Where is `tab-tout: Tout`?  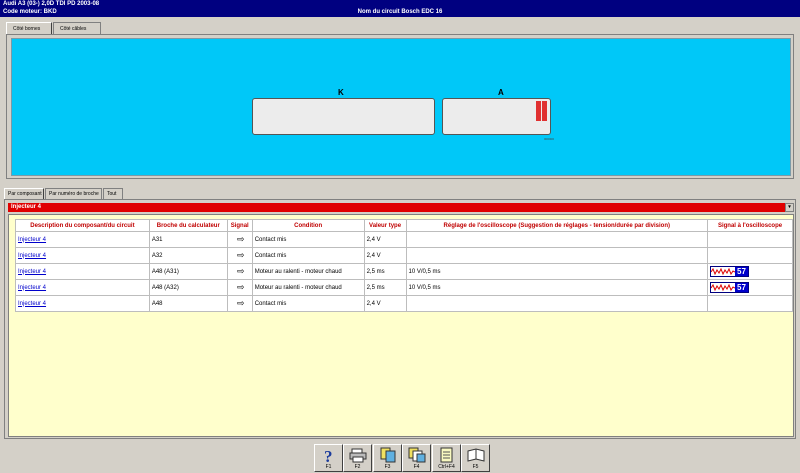 tab-tout: Tout is located at coordinates (113, 193).